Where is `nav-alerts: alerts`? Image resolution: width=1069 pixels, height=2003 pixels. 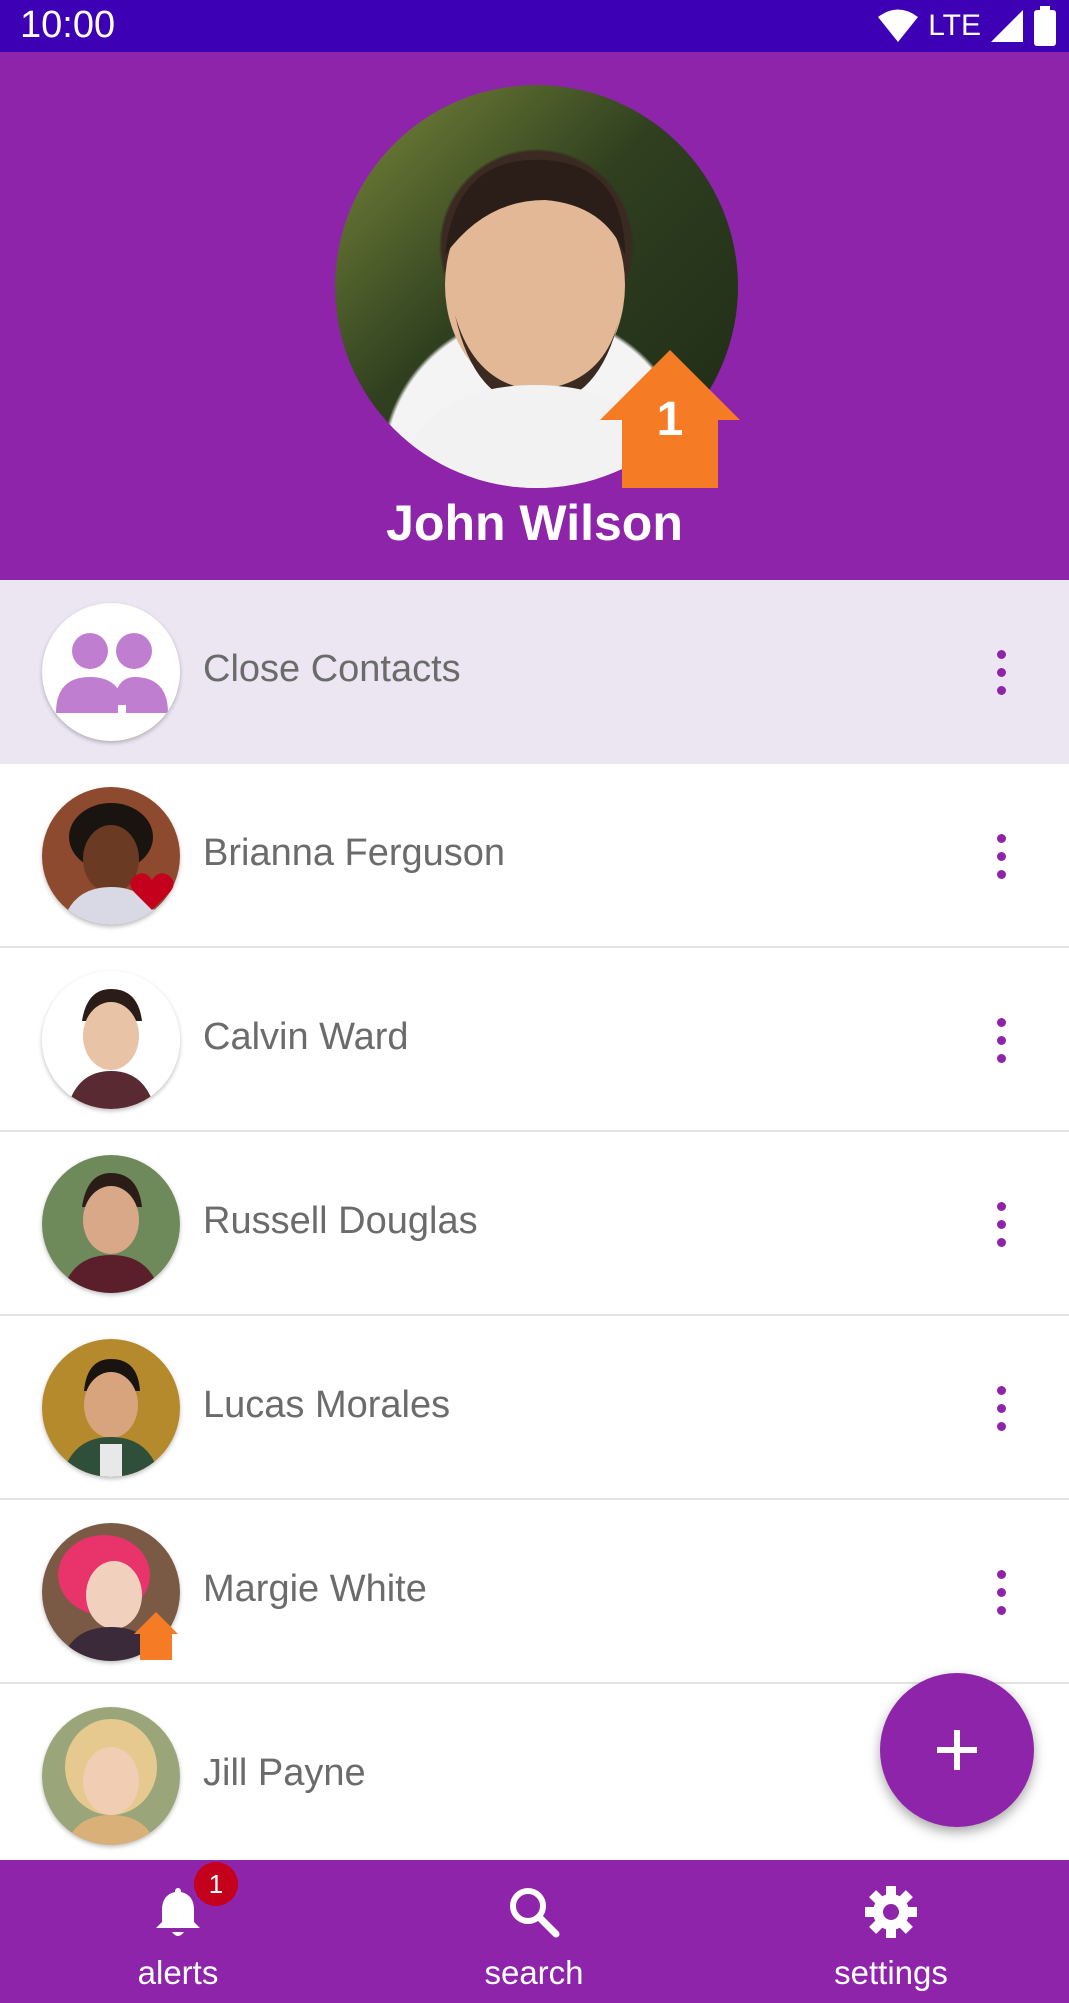 nav-alerts: alerts is located at coordinates (178, 1931).